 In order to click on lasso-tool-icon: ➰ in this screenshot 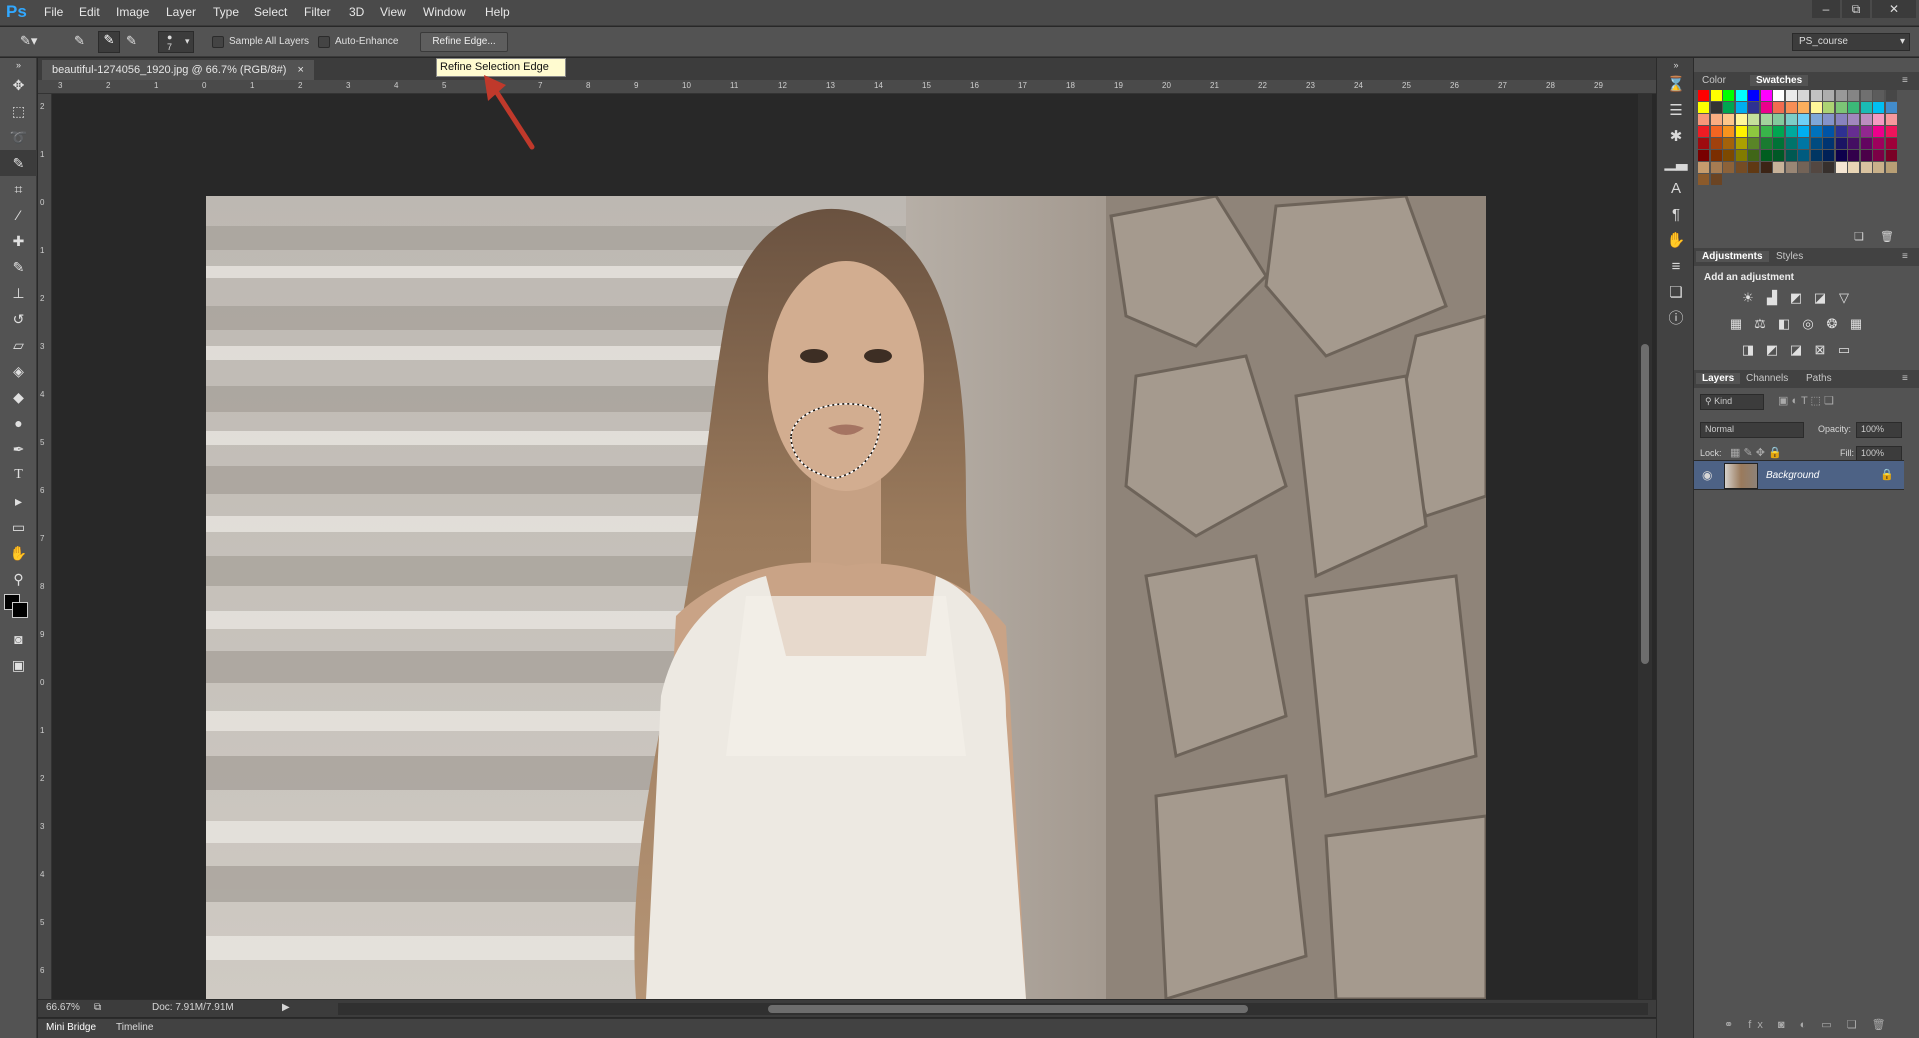, I will do `click(18, 137)`.